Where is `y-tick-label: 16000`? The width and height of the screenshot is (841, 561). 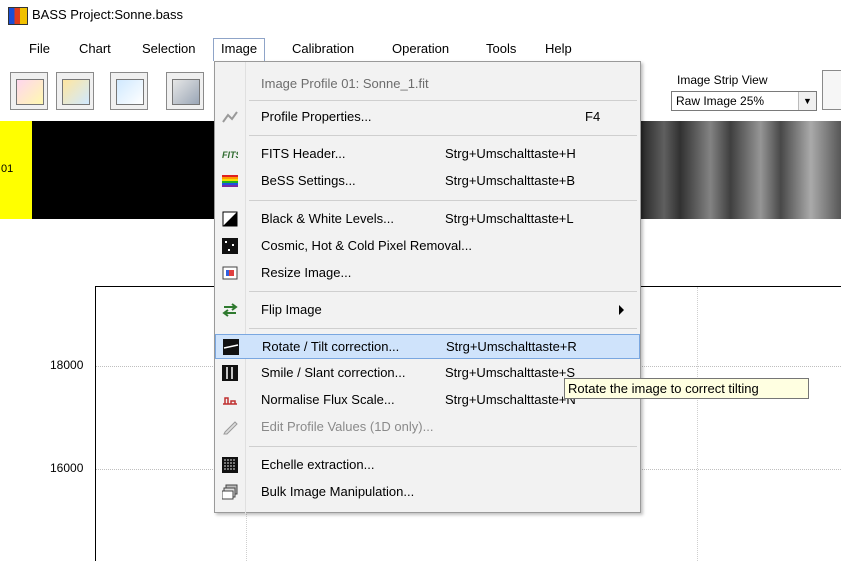
y-tick-label: 16000 is located at coordinates (67, 468).